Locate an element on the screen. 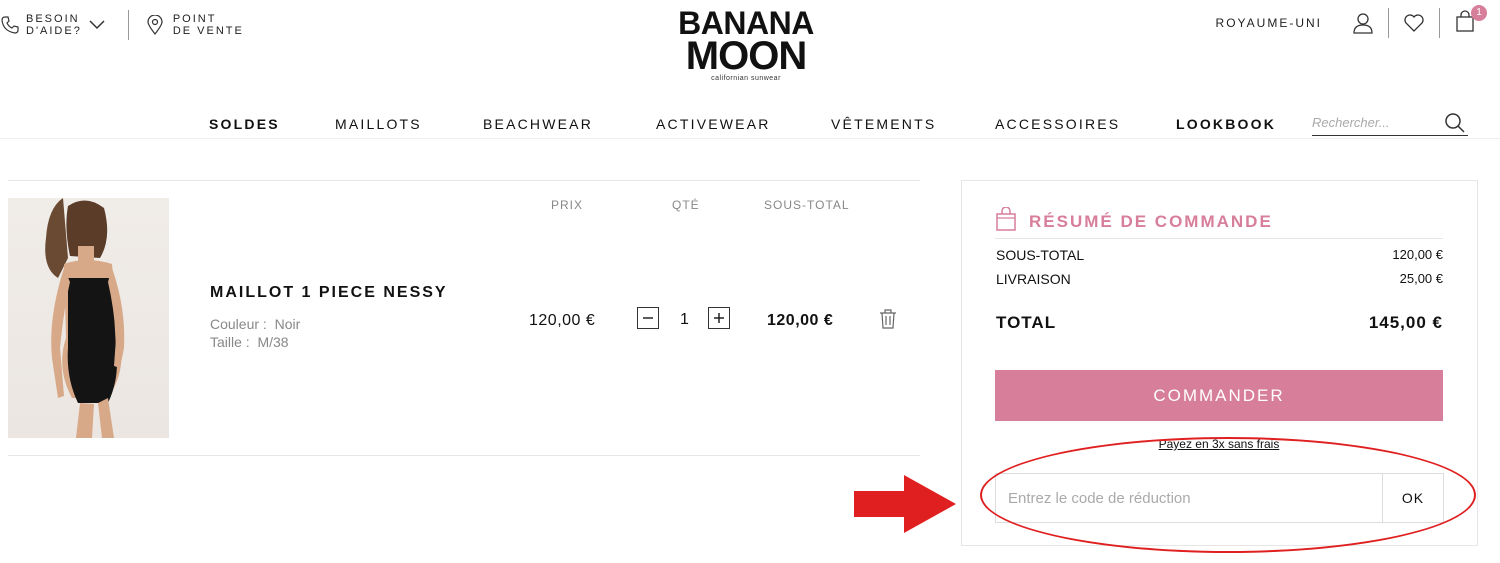 This screenshot has height=563, width=1500. shopping-bag-icon is located at coordinates (1006, 221).